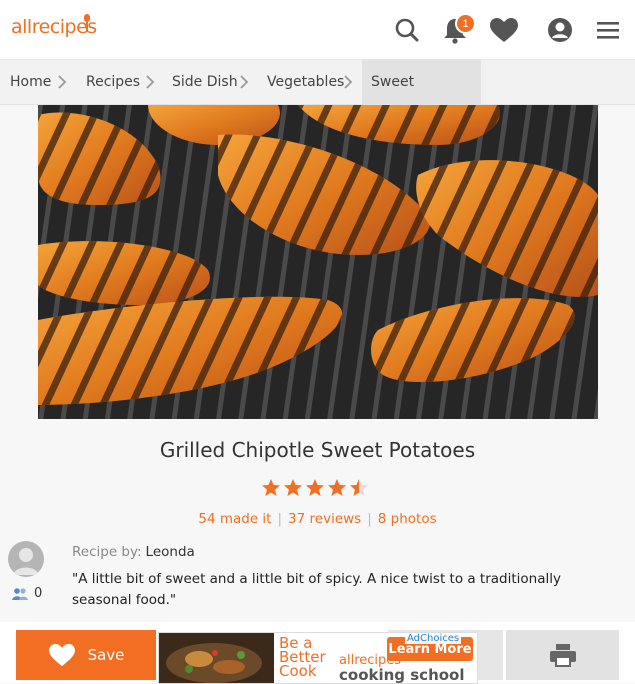 Image resolution: width=635 pixels, height=684 pixels. Describe the element at coordinates (608, 30) in the screenshot. I see `menu-icon` at that location.